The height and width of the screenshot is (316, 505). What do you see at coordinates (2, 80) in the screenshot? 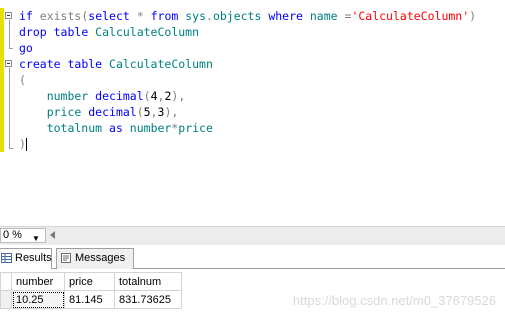
I see `change-tracking-bar` at bounding box center [2, 80].